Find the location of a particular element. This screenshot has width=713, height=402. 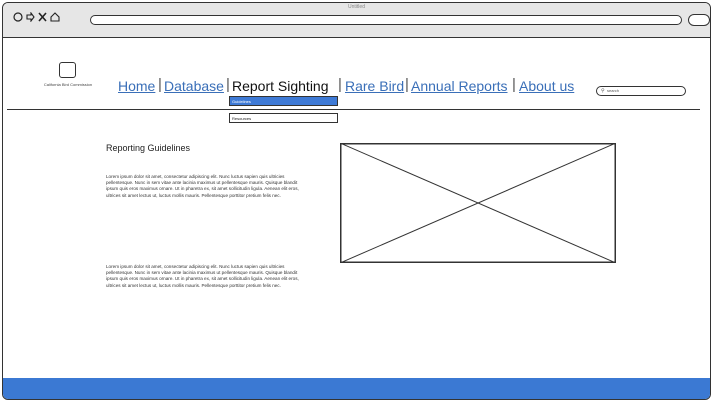

search-icon: ⚲ is located at coordinates (603, 91).